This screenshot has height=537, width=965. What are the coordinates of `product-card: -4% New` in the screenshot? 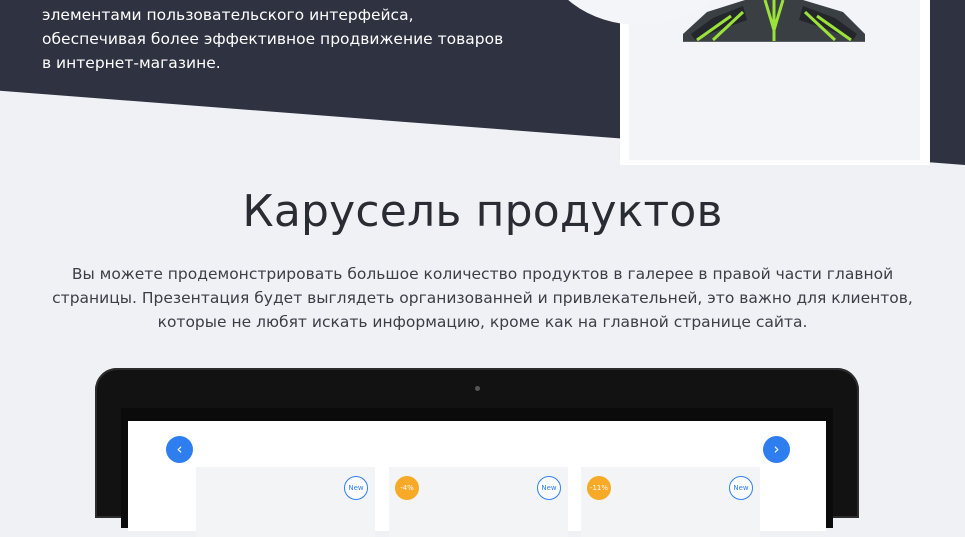 It's located at (478, 502).